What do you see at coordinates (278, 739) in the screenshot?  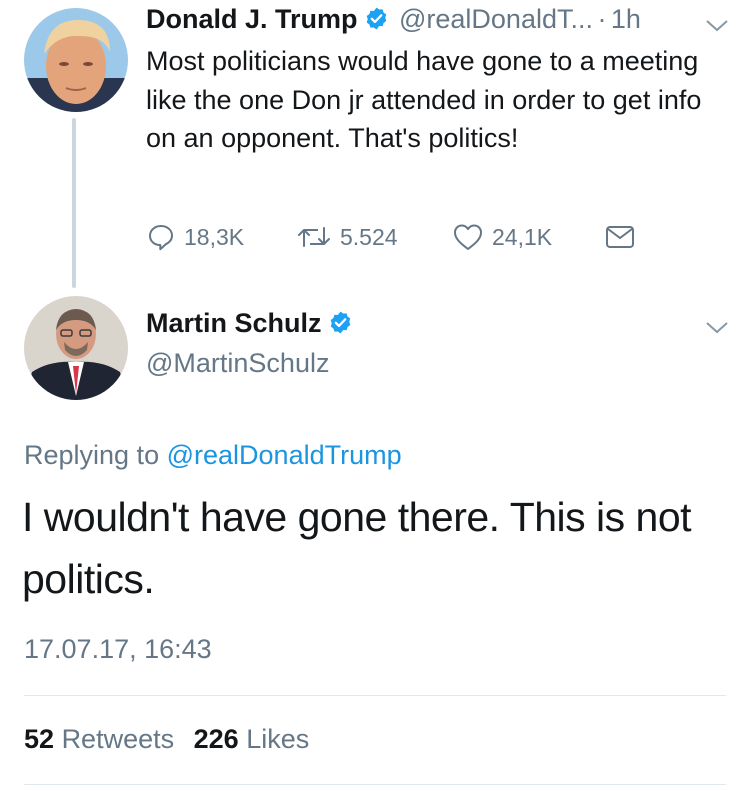 I see `likes-label: Likes` at bounding box center [278, 739].